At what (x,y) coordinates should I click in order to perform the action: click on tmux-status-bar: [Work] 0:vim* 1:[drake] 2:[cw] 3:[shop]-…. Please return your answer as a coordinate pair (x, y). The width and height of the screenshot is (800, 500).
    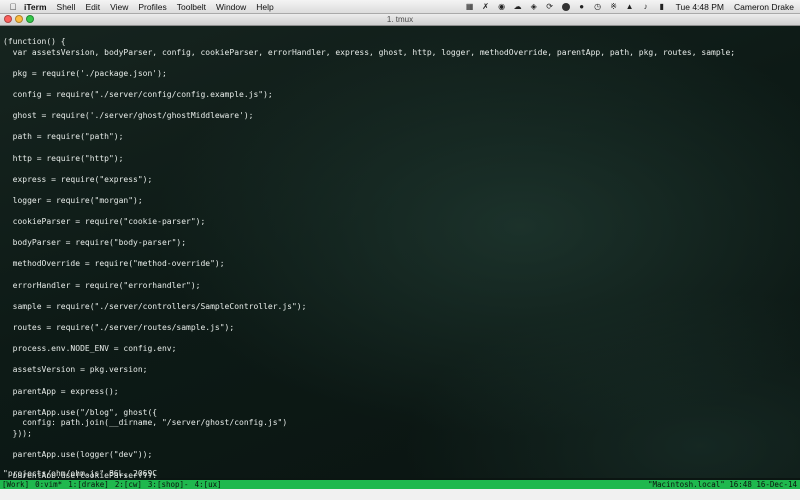
    Looking at the image, I should click on (400, 484).